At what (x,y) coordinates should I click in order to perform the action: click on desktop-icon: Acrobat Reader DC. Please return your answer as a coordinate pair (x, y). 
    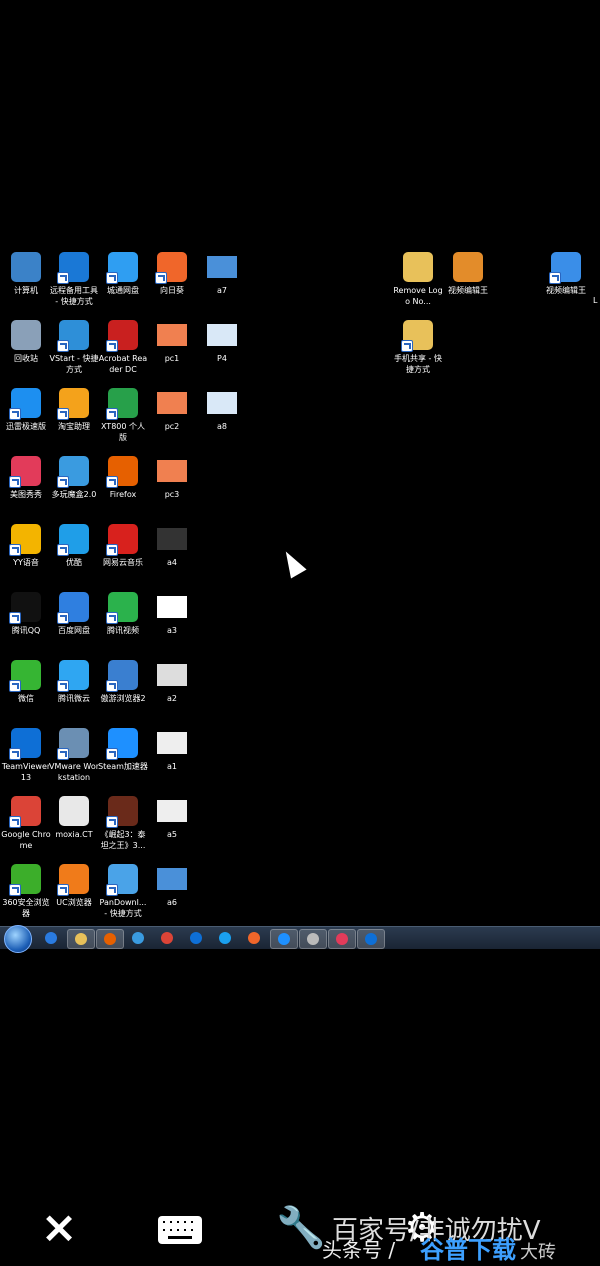
    Looking at the image, I should click on (123, 347).